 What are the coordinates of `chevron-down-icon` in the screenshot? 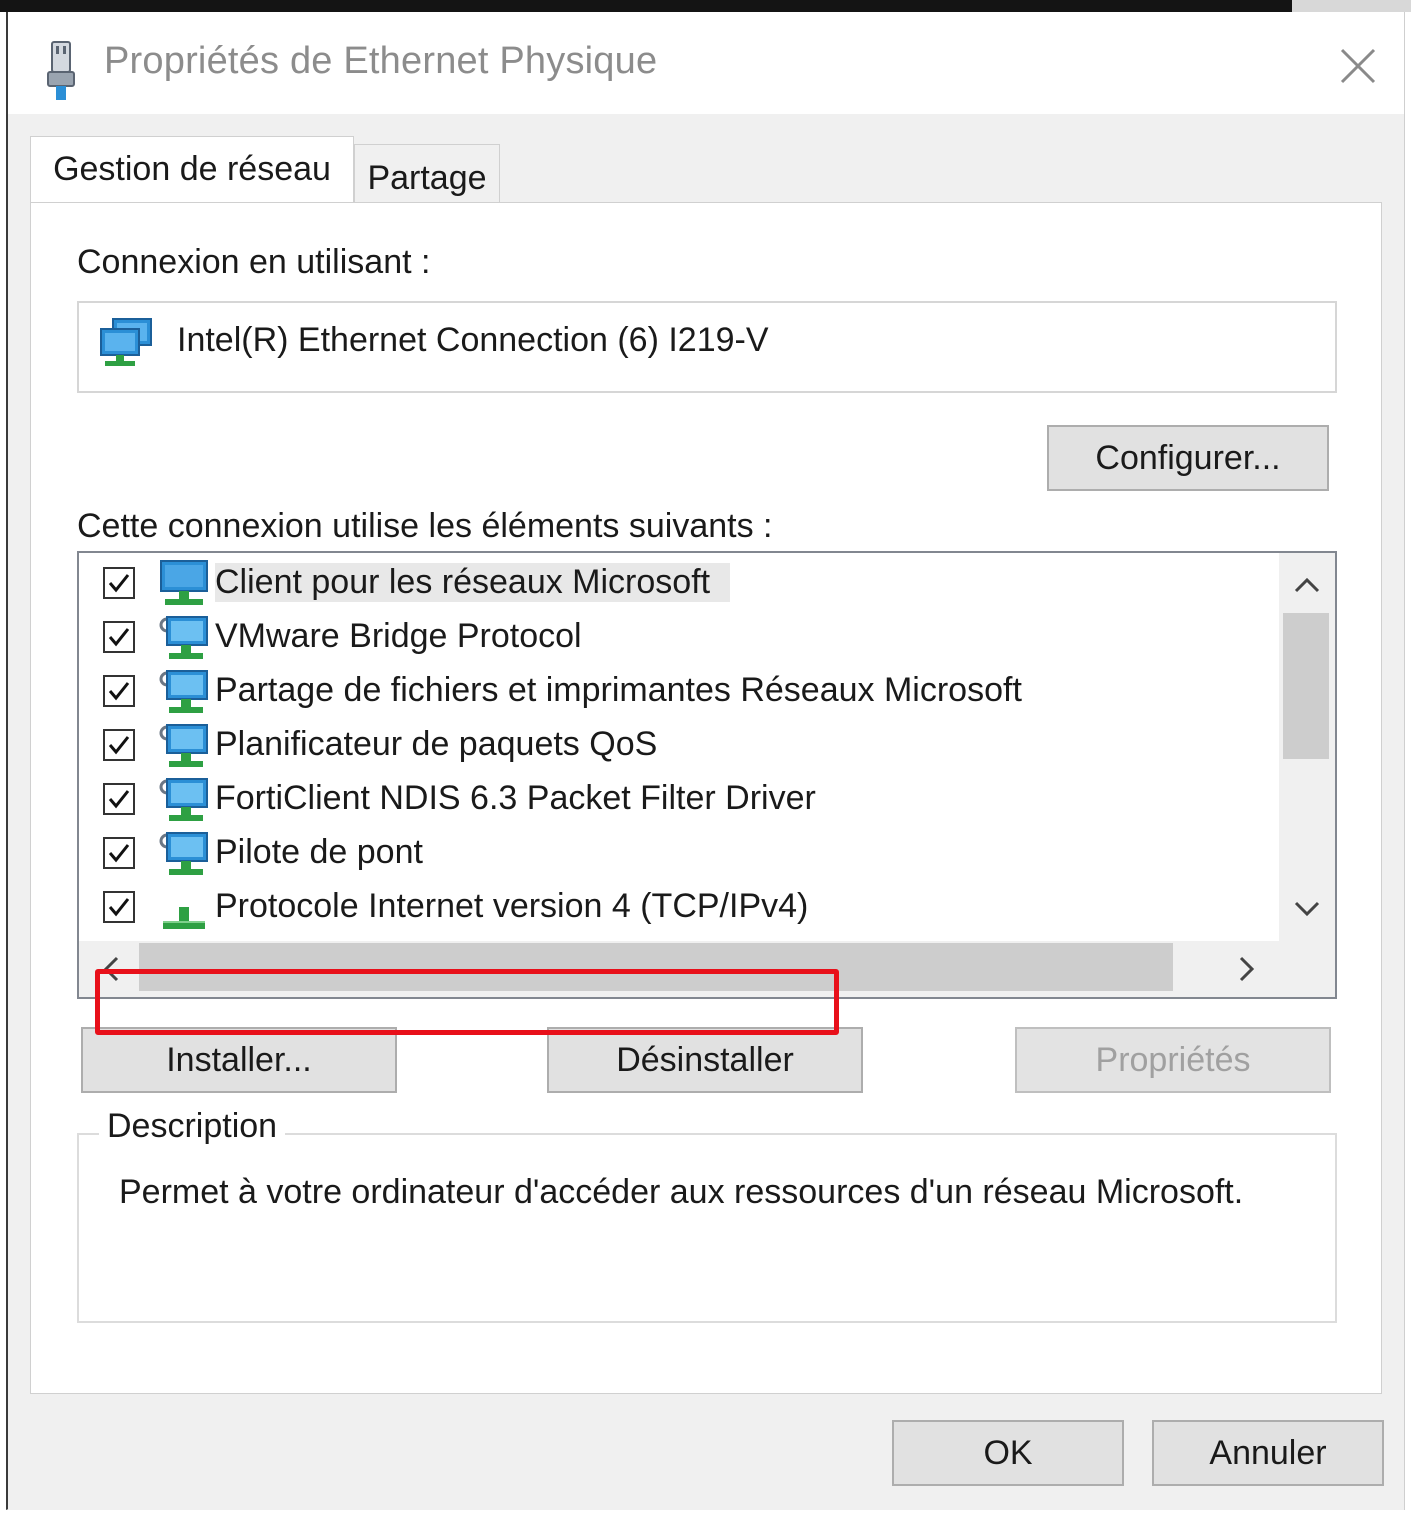 It's located at (1307, 909).